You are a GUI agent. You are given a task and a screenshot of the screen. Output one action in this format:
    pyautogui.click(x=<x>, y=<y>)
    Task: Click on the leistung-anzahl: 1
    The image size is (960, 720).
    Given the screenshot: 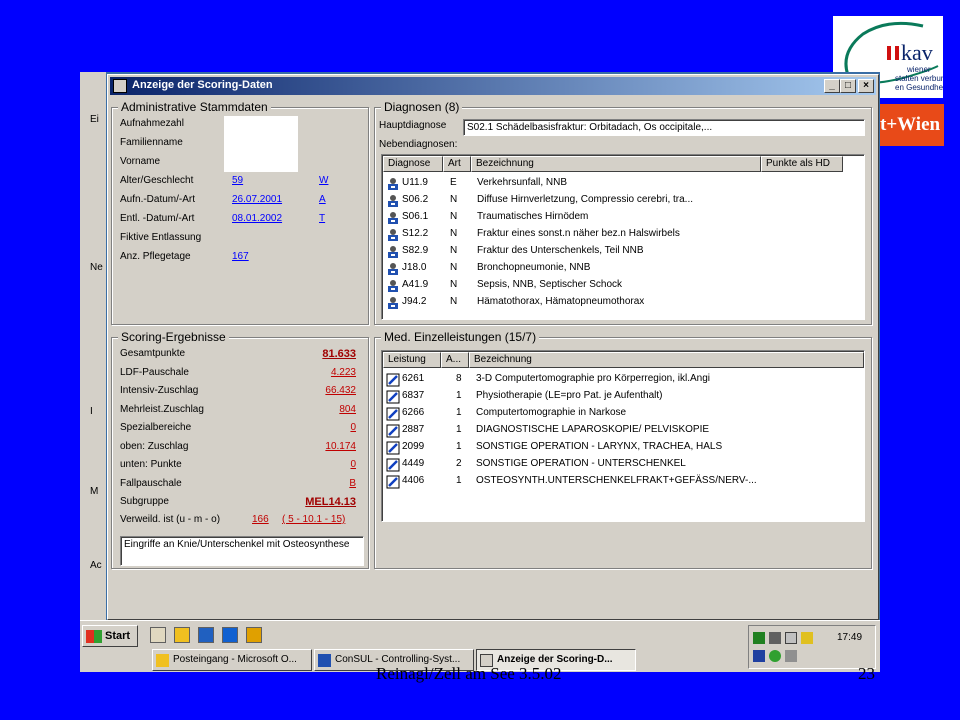 What is the action you would take?
    pyautogui.click(x=459, y=429)
    